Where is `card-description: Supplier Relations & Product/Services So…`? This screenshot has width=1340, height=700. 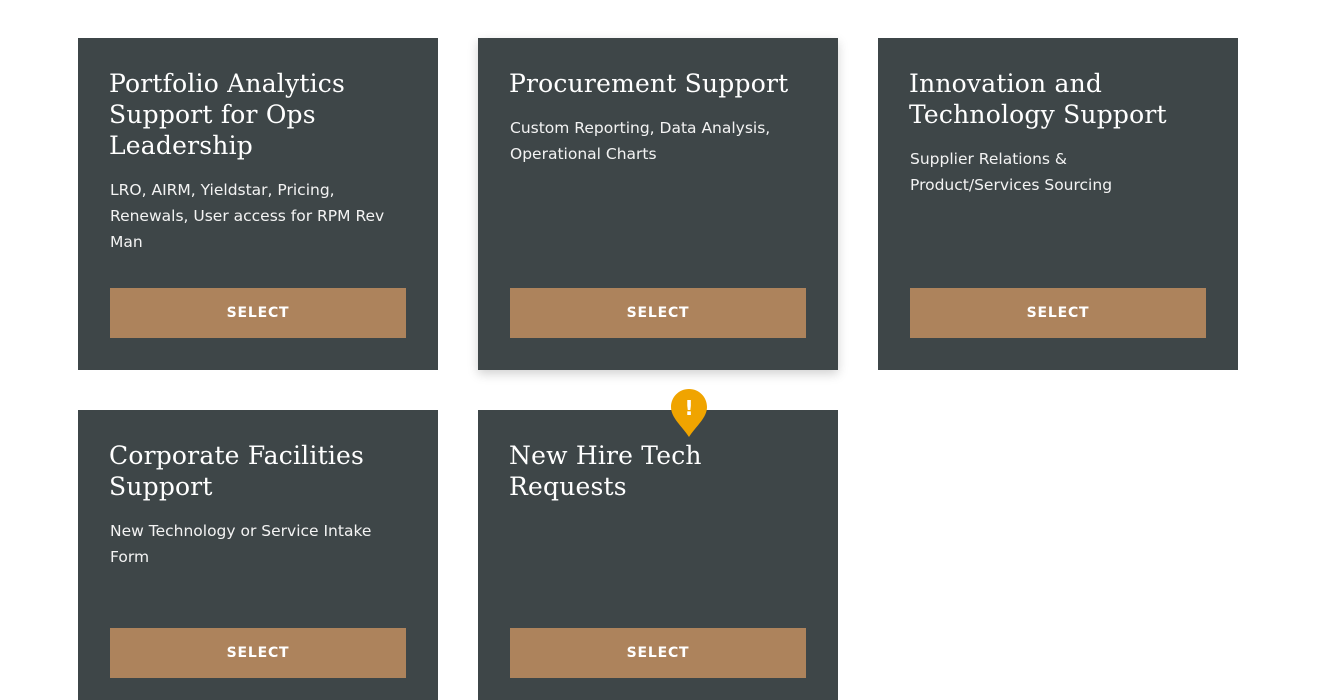
card-description: Supplier Relations & Product/Services So… is located at coordinates (1011, 172).